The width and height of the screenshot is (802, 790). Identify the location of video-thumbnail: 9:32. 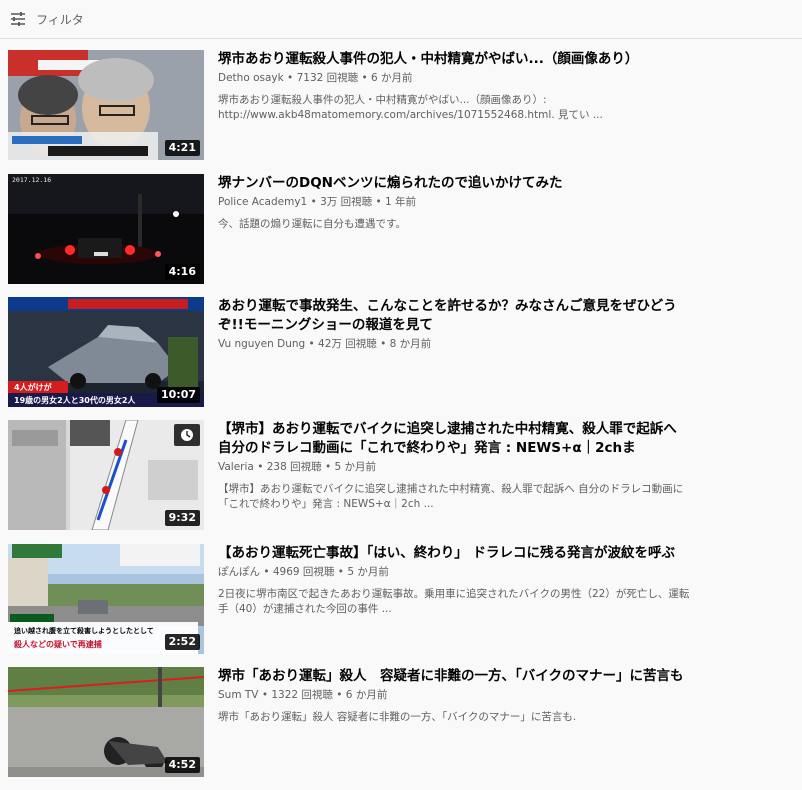
(106, 475).